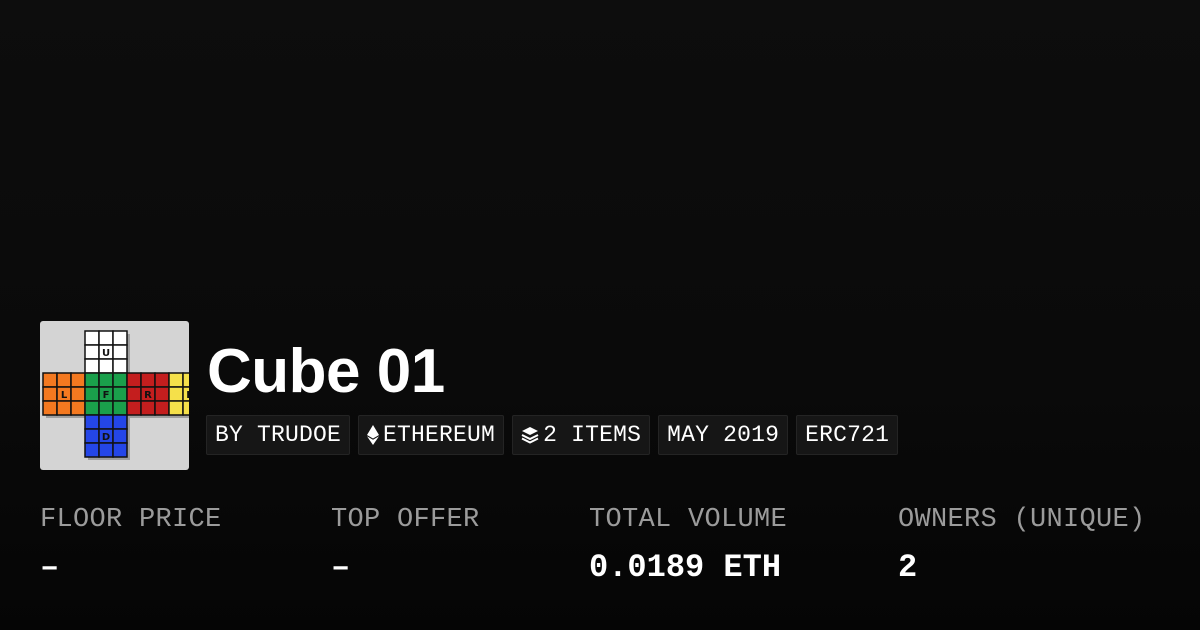  What do you see at coordinates (131, 520) in the screenshot?
I see `stat-floor-price-label: FLOOR PRICE` at bounding box center [131, 520].